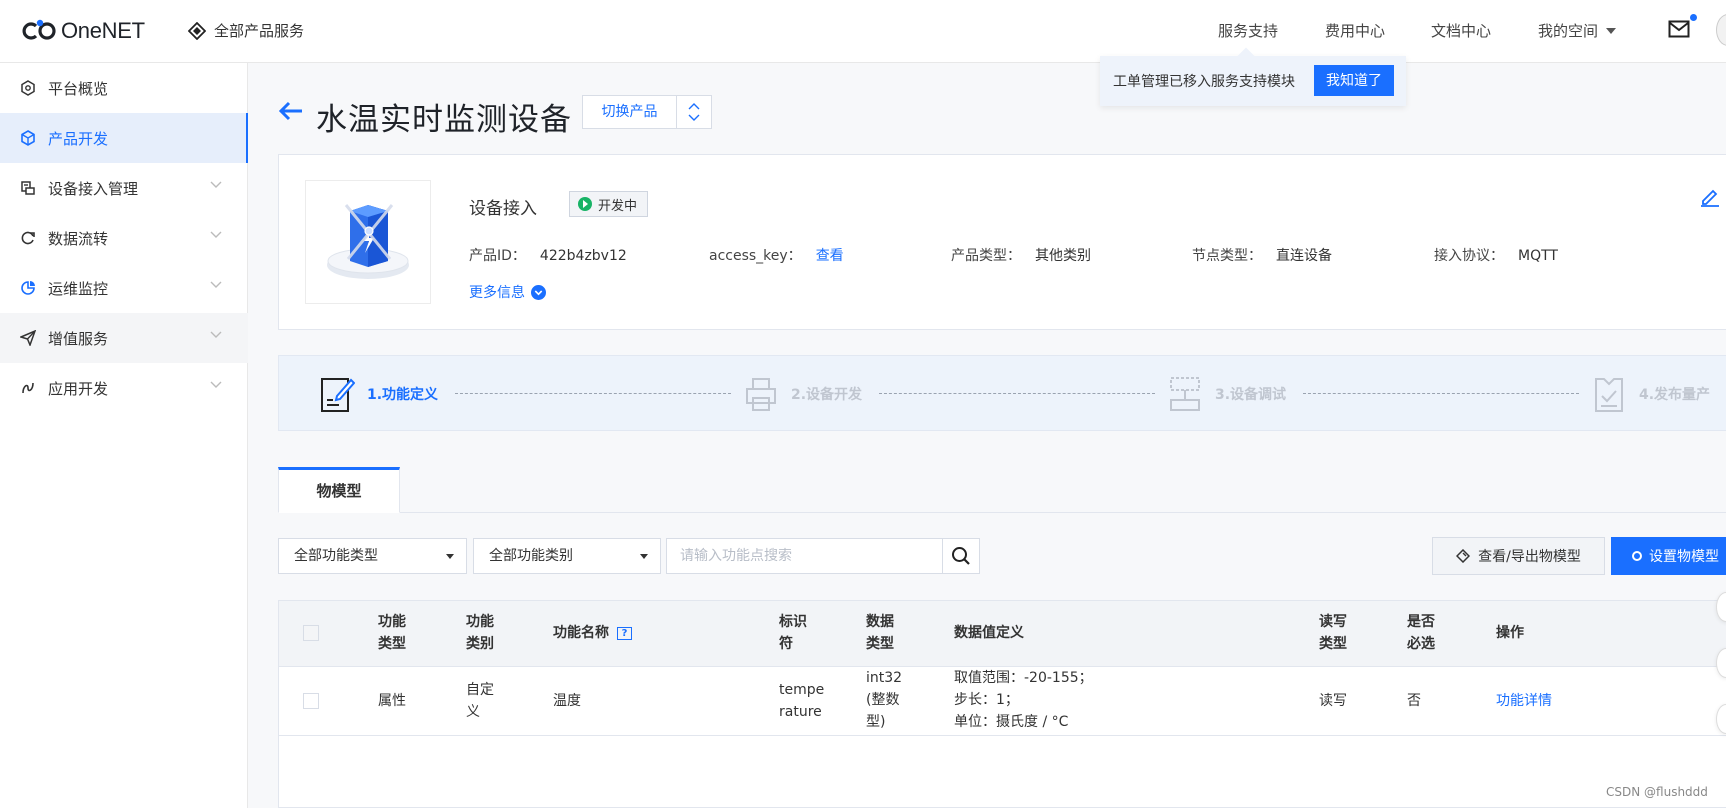 The image size is (1726, 808). I want to click on hexagon-icon, so click(28, 88).